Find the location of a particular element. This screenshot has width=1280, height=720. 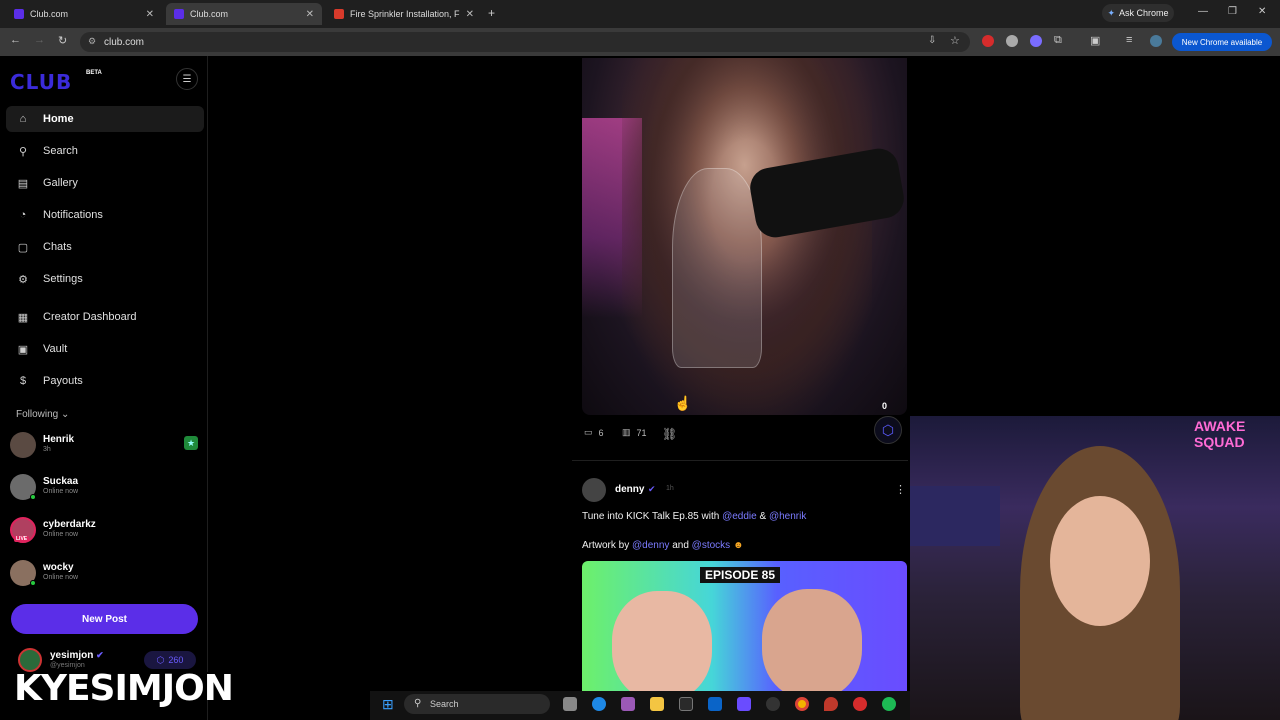

nav-vault: ▣ Vault is located at coordinates (105, 349).